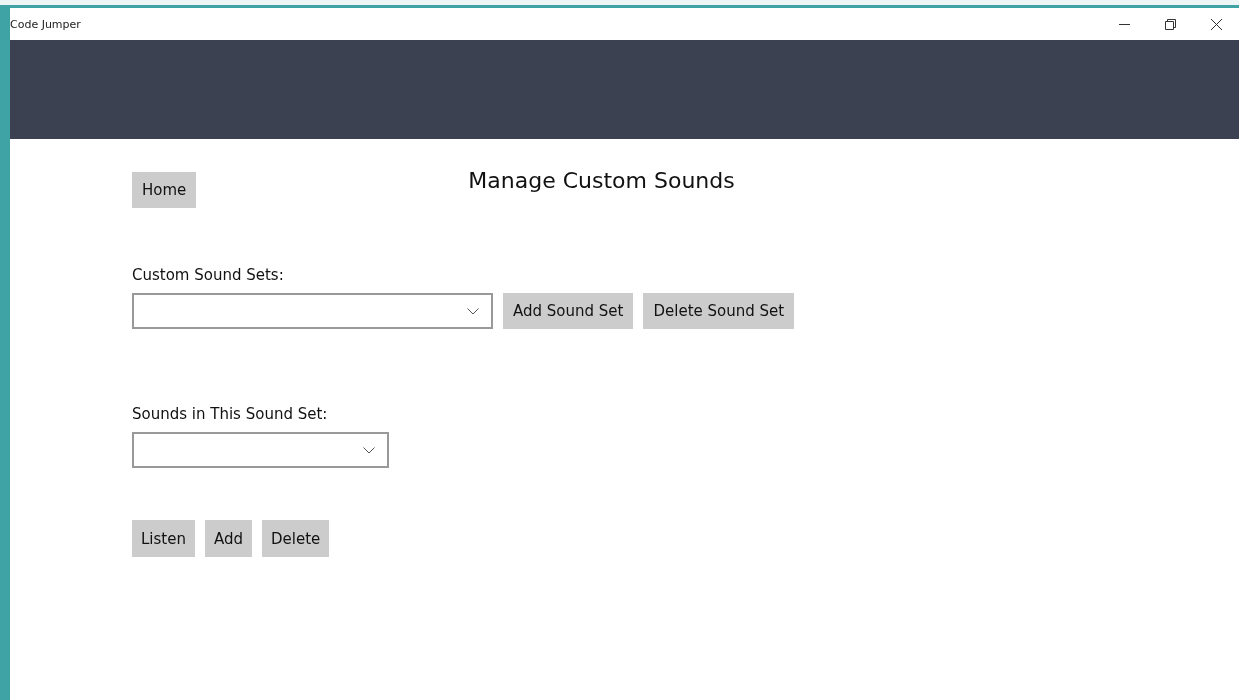 This screenshot has height=700, width=1239. Describe the element at coordinates (296, 538) in the screenshot. I see `delete-button: Delete` at that location.